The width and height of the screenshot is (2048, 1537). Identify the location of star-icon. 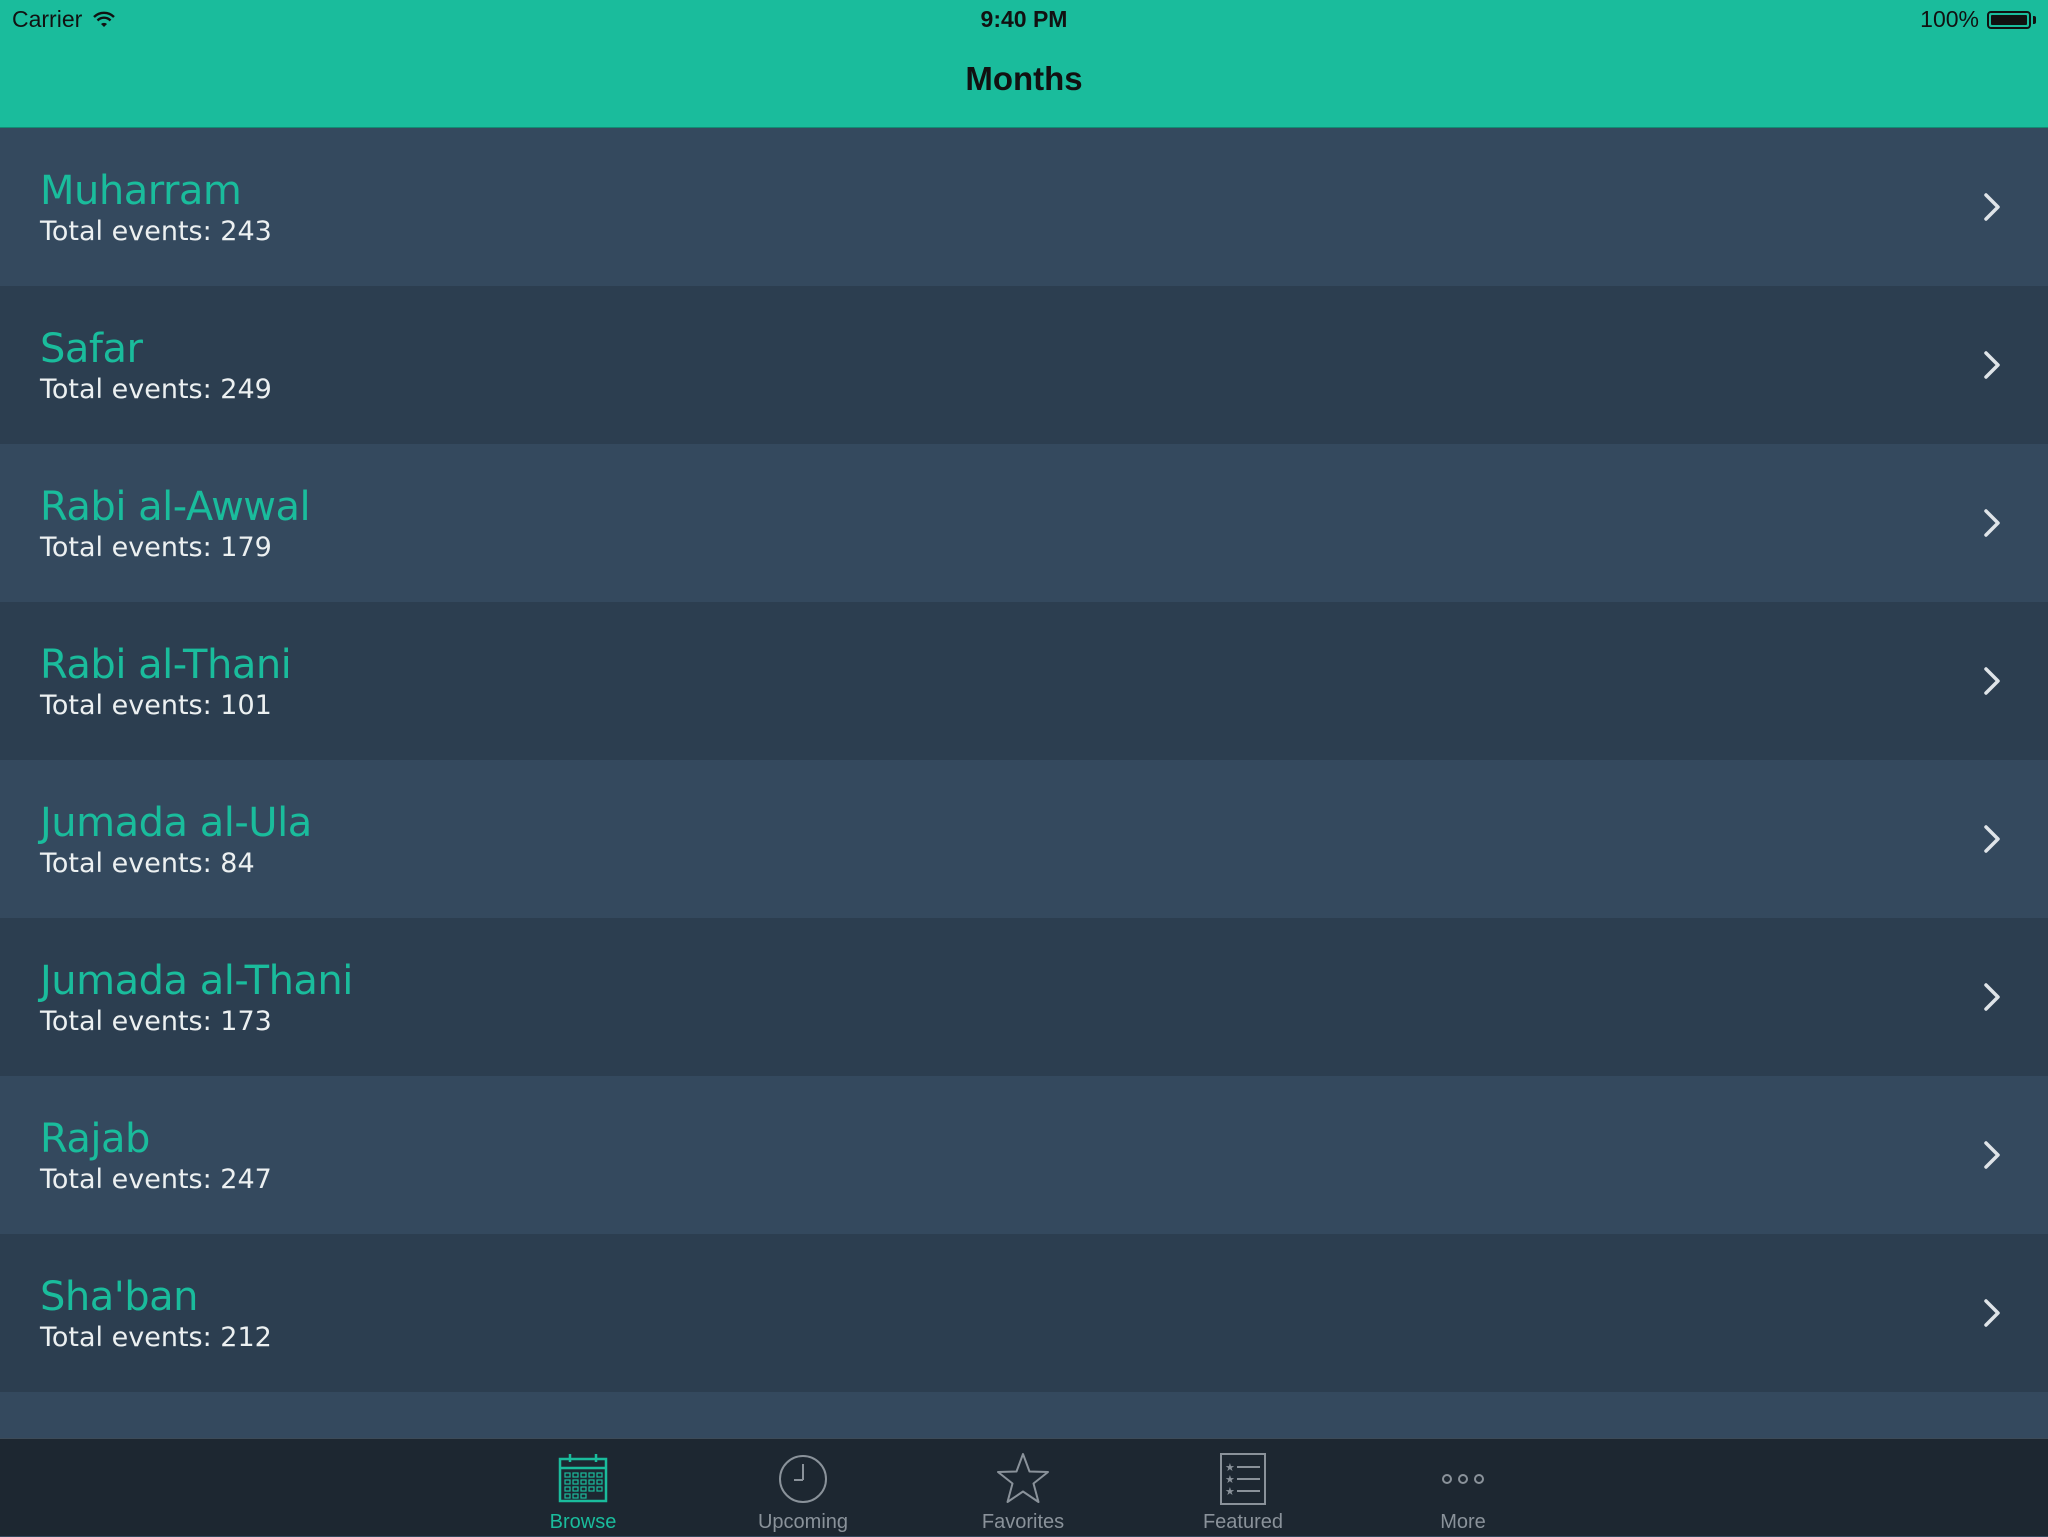
(1023, 1478).